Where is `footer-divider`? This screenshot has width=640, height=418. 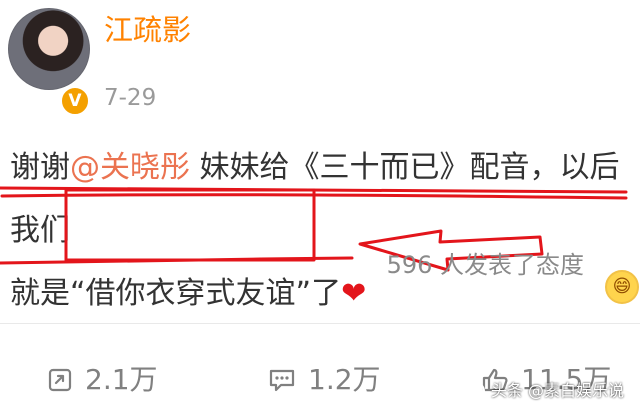 footer-divider is located at coordinates (320, 323).